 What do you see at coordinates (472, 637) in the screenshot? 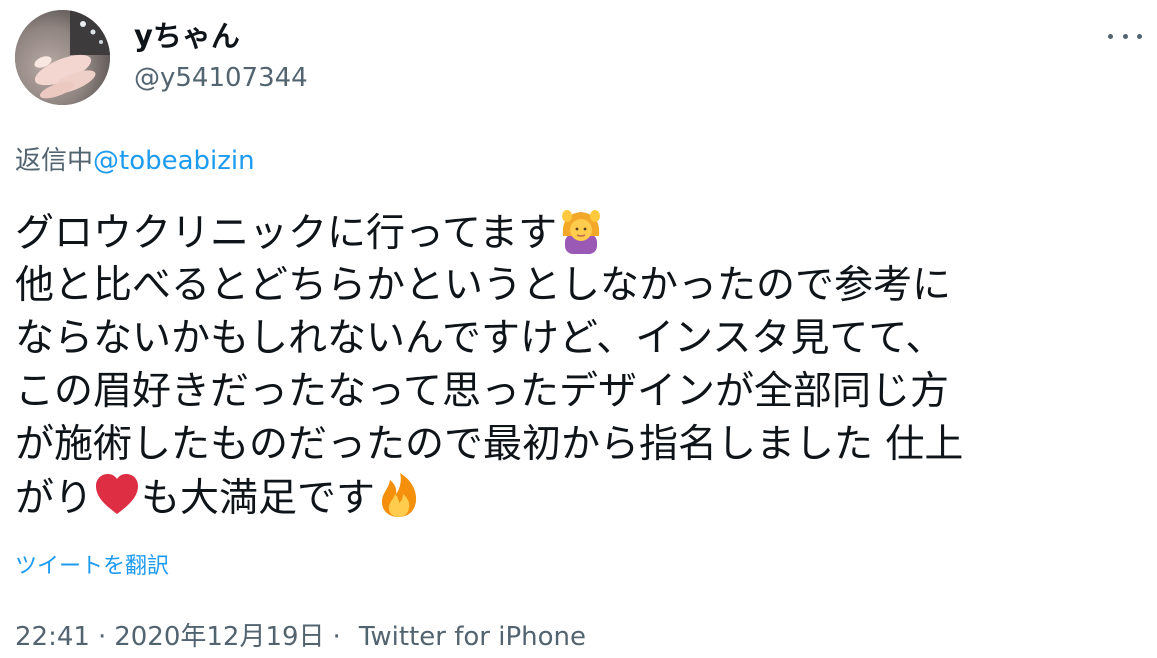
I see `tweet-source: Twitter for iPhone` at bounding box center [472, 637].